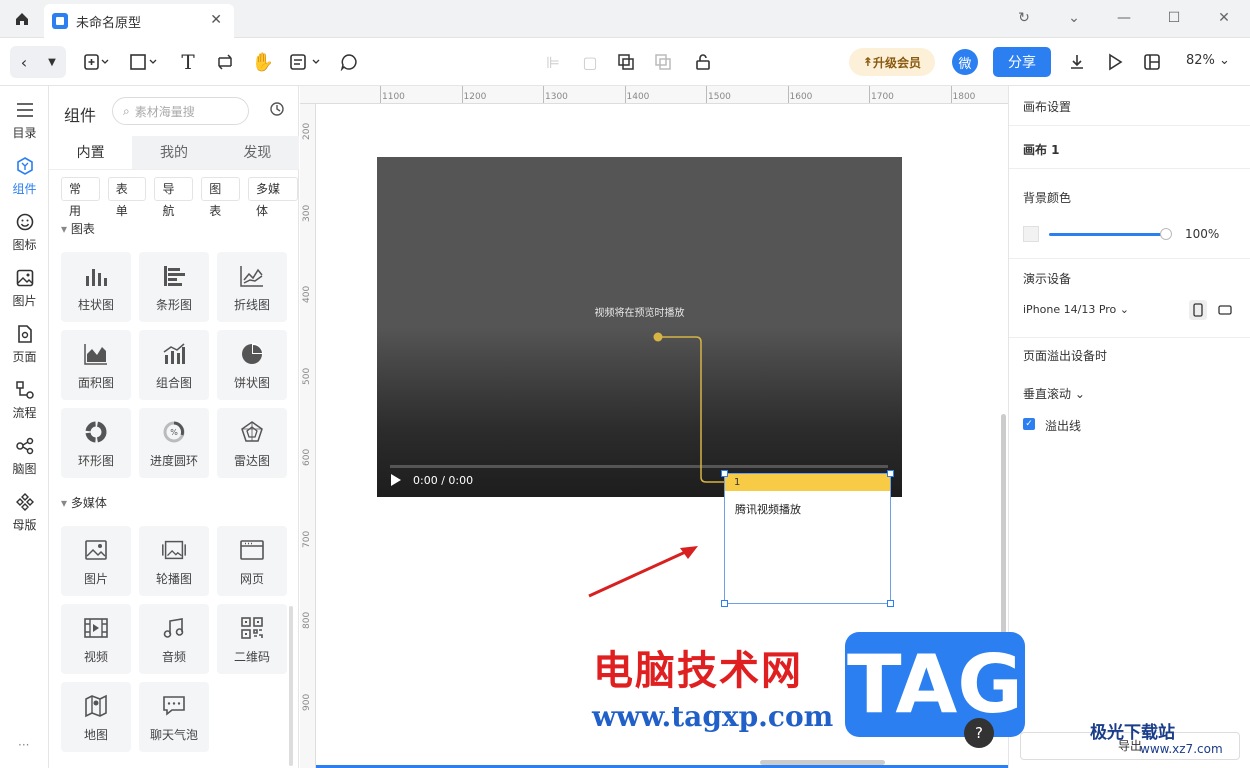 This screenshot has width=1250, height=768. Describe the element at coordinates (1198, 310) in the screenshot. I see `portrait-icon` at that location.